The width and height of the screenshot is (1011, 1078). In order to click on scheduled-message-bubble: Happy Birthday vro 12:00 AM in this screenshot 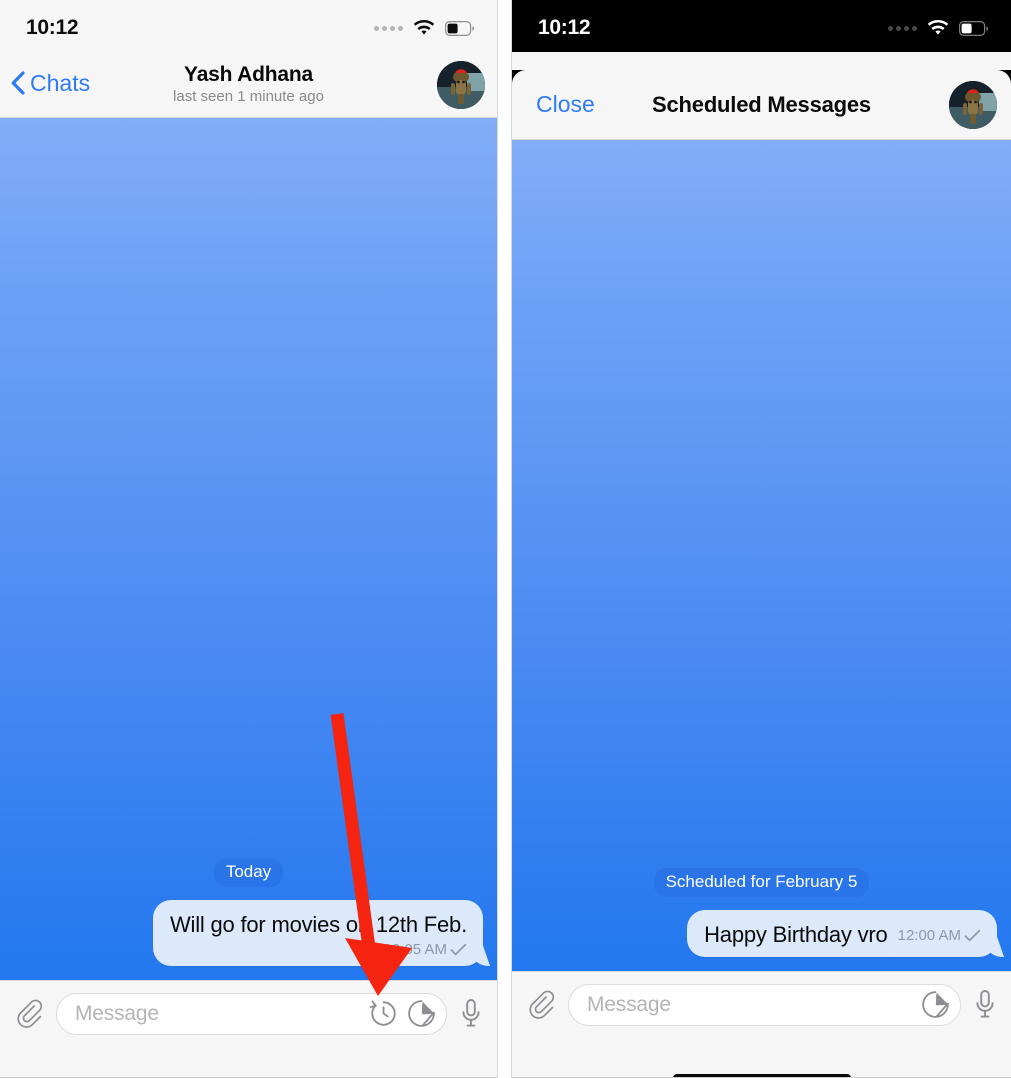, I will do `click(842, 933)`.